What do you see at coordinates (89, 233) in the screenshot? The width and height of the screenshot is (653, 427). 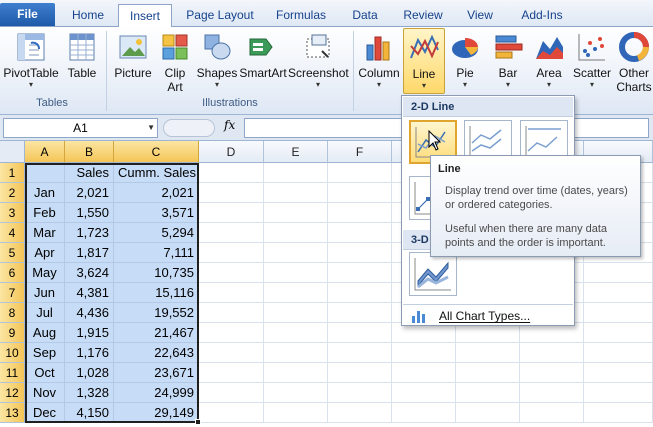 I see `cell-b4: 1,723` at bounding box center [89, 233].